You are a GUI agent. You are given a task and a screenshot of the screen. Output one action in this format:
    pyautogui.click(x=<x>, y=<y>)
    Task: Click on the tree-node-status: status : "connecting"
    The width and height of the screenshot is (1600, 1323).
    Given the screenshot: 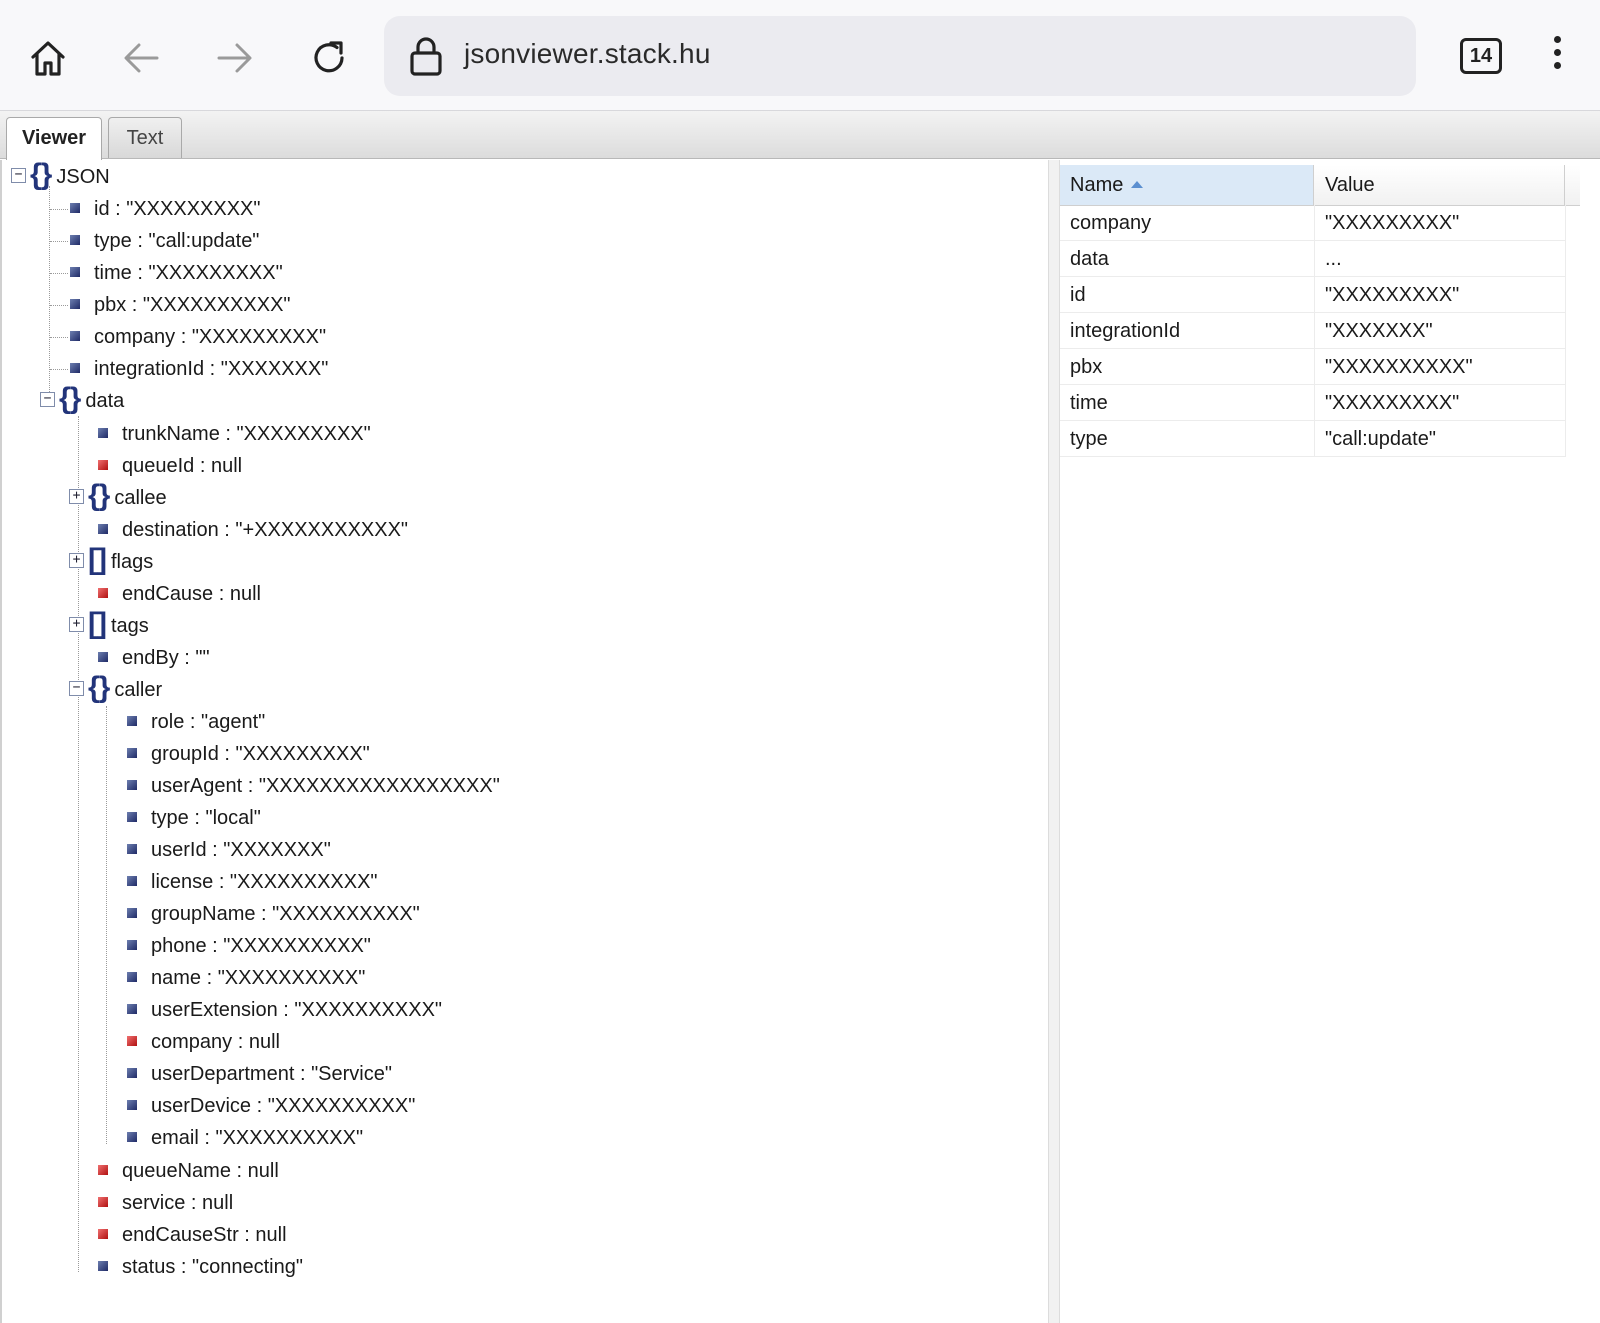 What is the action you would take?
    pyautogui.click(x=200, y=1267)
    